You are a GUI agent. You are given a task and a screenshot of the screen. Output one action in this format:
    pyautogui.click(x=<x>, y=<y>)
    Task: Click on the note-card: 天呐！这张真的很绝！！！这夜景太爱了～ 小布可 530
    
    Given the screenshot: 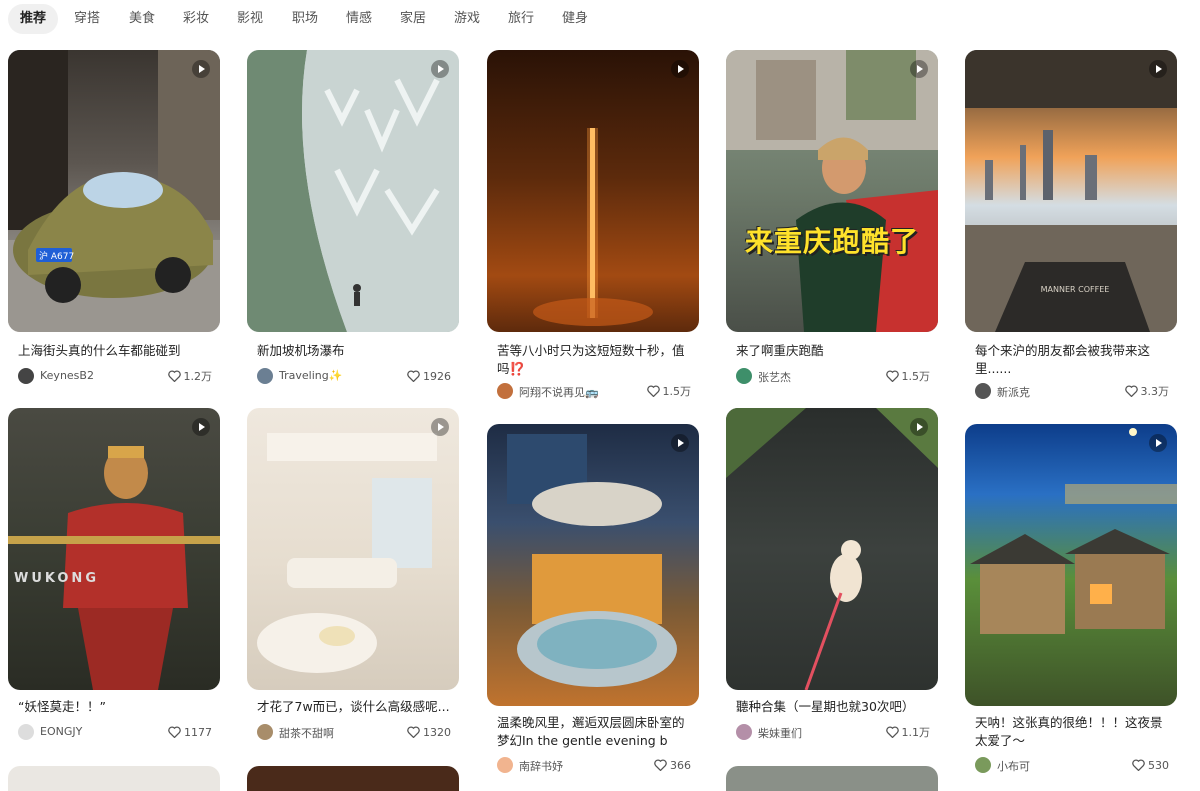 What is the action you would take?
    pyautogui.click(x=1071, y=599)
    